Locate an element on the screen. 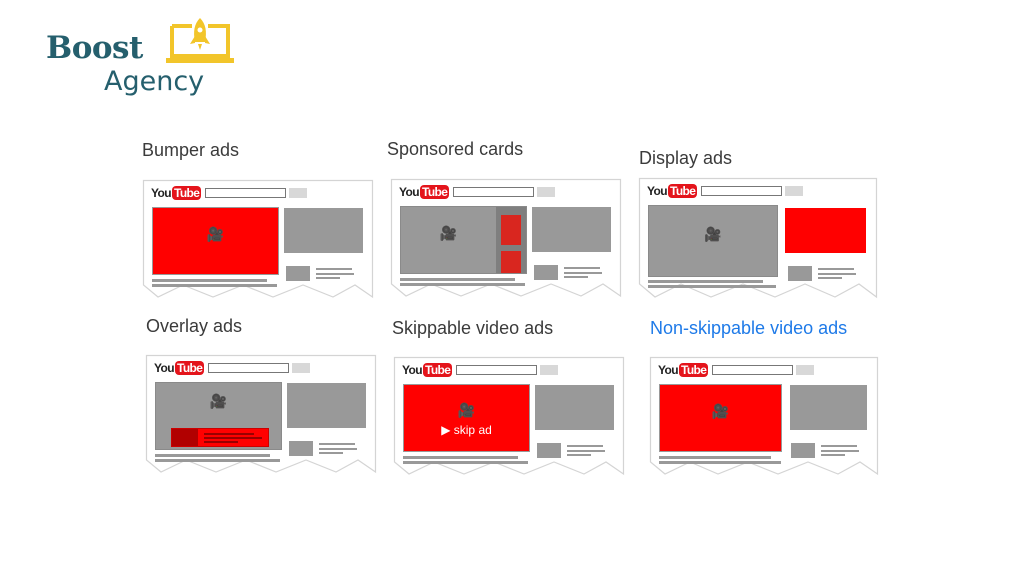 The image size is (1024, 576). title-bumper-ads: Bumper ads is located at coordinates (191, 150).